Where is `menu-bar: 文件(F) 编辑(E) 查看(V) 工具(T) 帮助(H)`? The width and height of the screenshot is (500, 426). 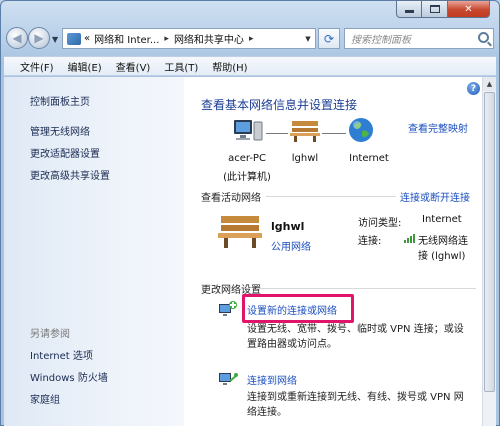
menu-bar: 文件(F) 编辑(E) 查看(V) 工具(T) 帮助(H) is located at coordinates (250, 66).